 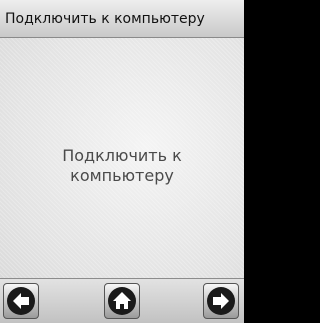 I want to click on forward-button, so click(x=221, y=301).